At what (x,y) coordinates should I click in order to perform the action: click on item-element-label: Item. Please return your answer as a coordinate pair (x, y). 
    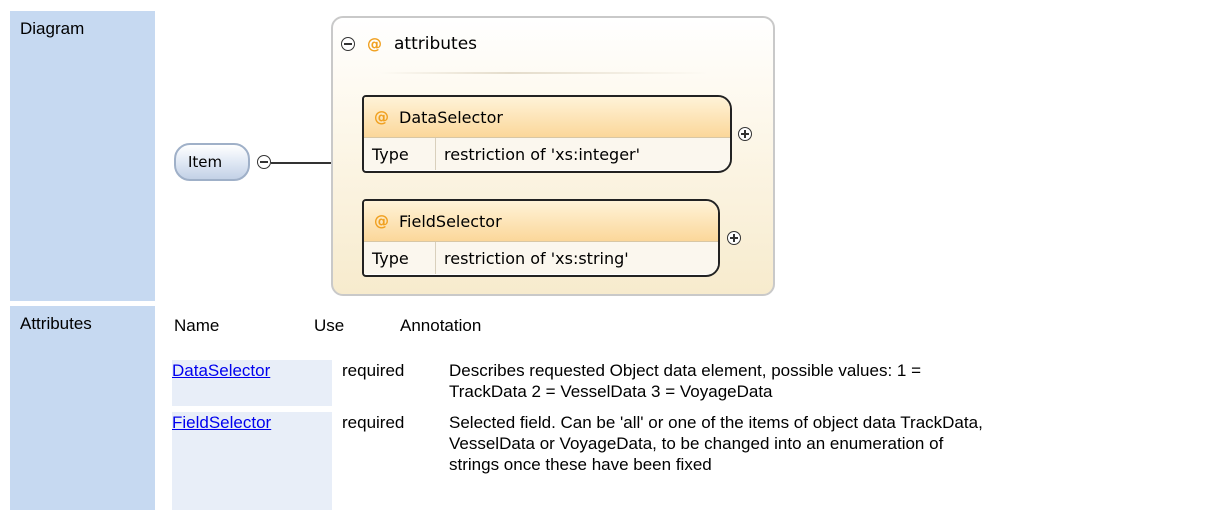
    Looking at the image, I should click on (205, 162).